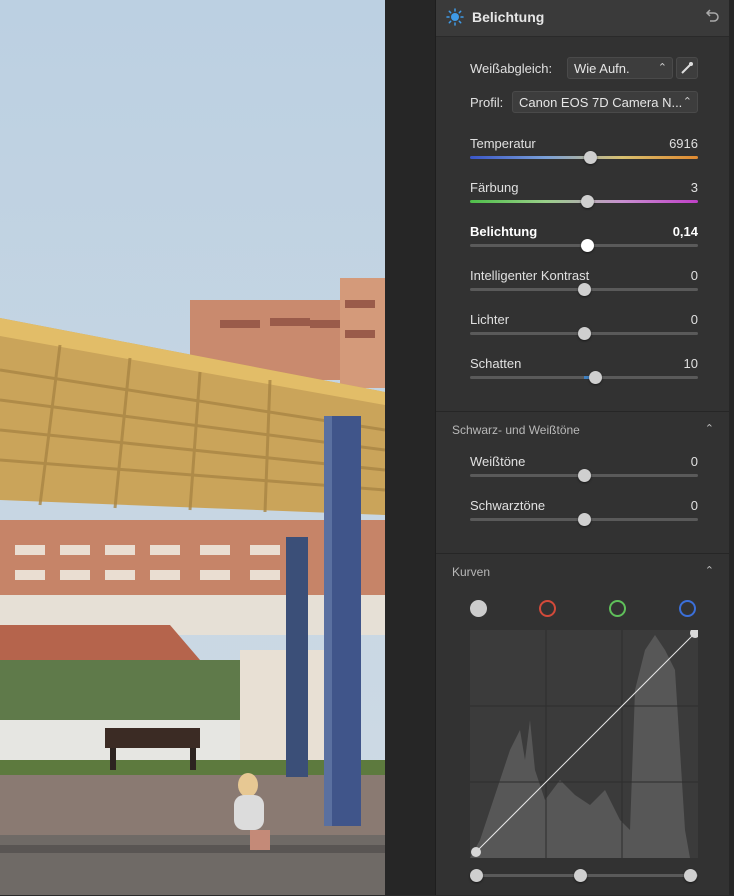  I want to click on white-balance-select: Wie Aufn. ⌃, so click(620, 68).